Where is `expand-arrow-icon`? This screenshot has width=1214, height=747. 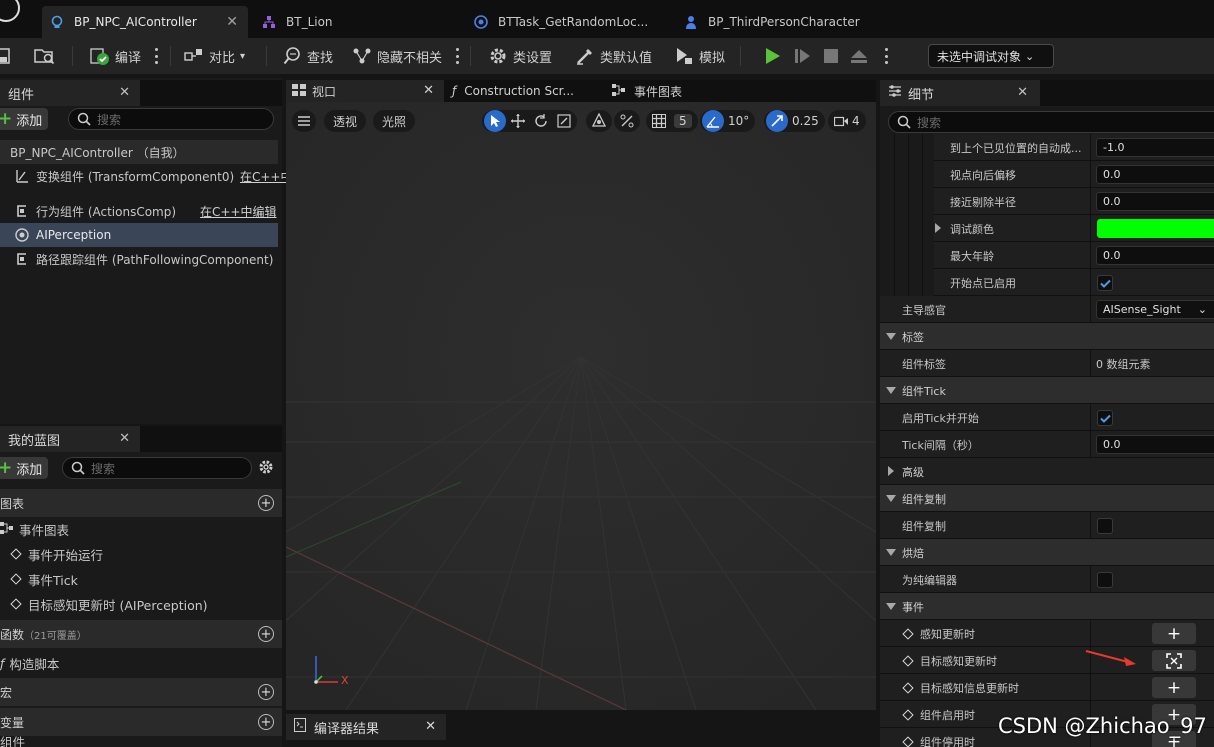 expand-arrow-icon is located at coordinates (938, 228).